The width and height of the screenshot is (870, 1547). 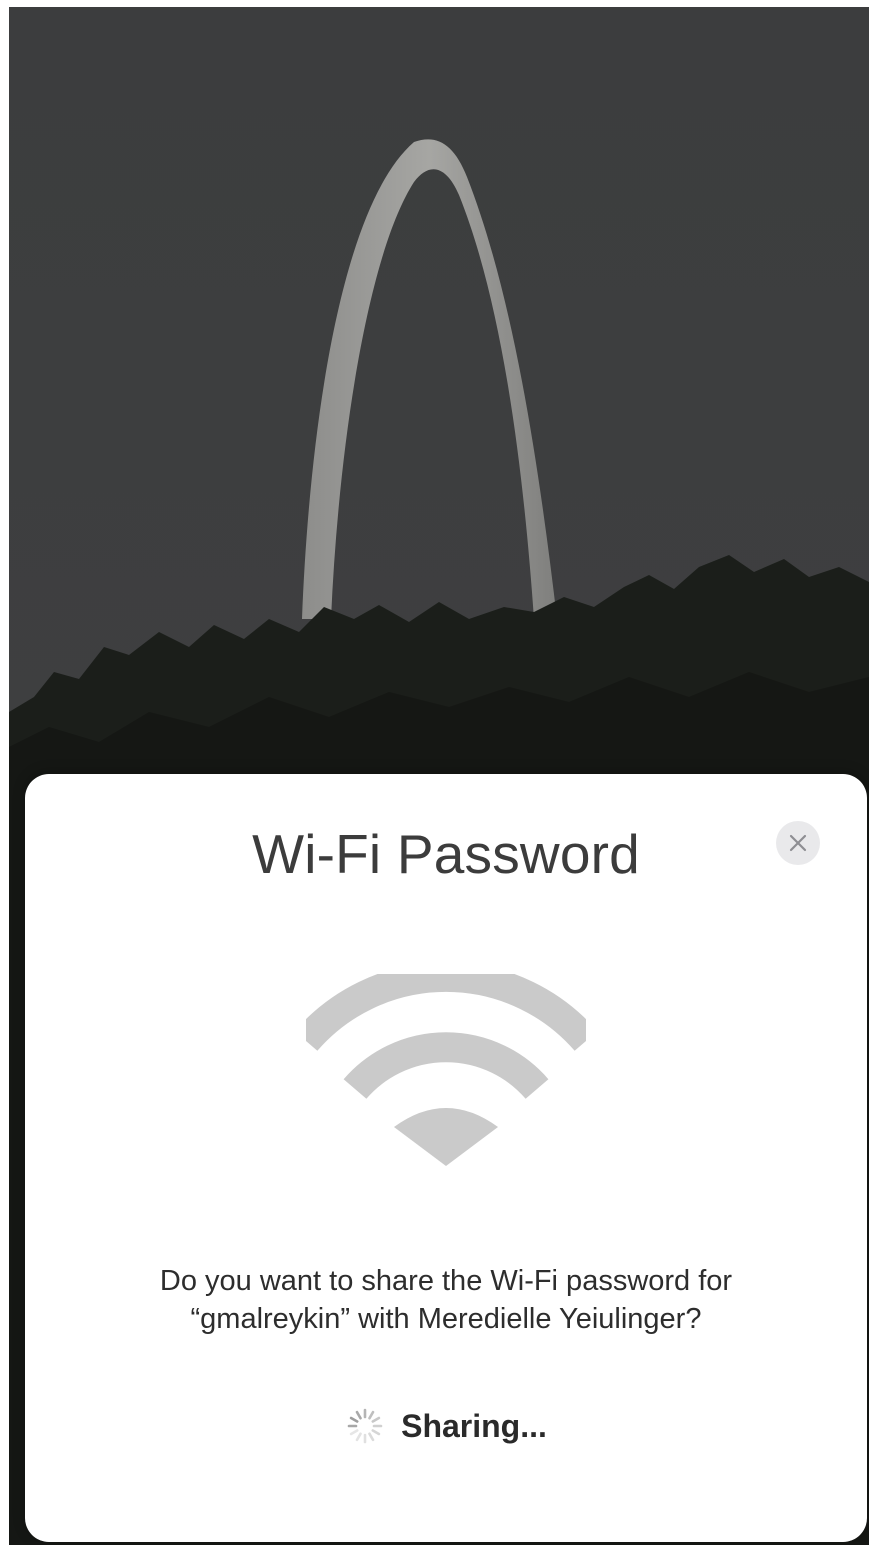 What do you see at coordinates (365, 1426) in the screenshot?
I see `activity-spinner-icon` at bounding box center [365, 1426].